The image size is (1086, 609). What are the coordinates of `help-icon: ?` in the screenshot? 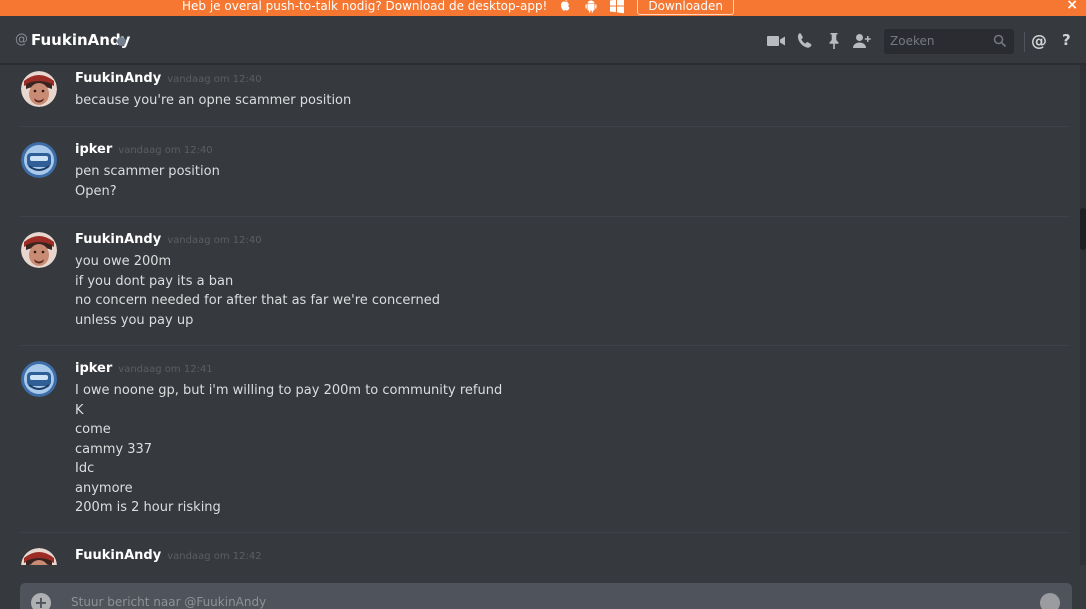 It's located at (1066, 40).